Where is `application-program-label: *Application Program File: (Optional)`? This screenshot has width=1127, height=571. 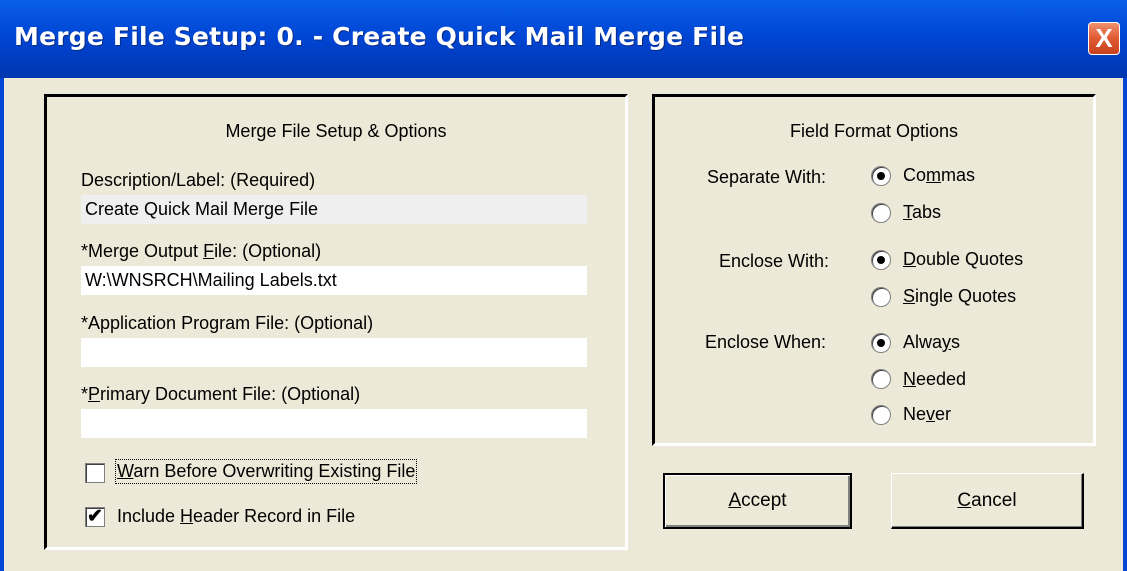
application-program-label: *Application Program File: (Optional) is located at coordinates (227, 323).